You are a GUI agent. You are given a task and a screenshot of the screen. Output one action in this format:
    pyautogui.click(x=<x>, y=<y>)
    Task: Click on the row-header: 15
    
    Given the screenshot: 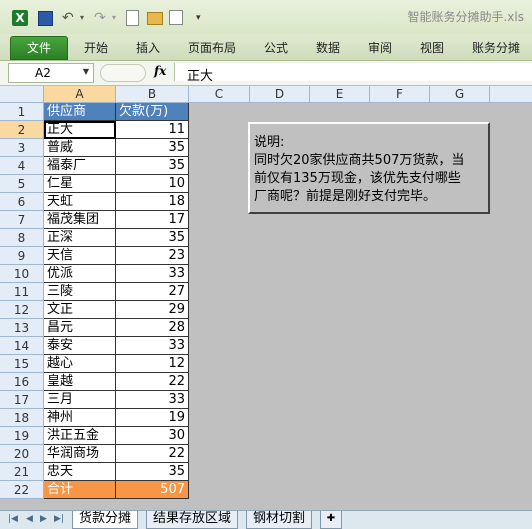 What is the action you would take?
    pyautogui.click(x=22, y=364)
    